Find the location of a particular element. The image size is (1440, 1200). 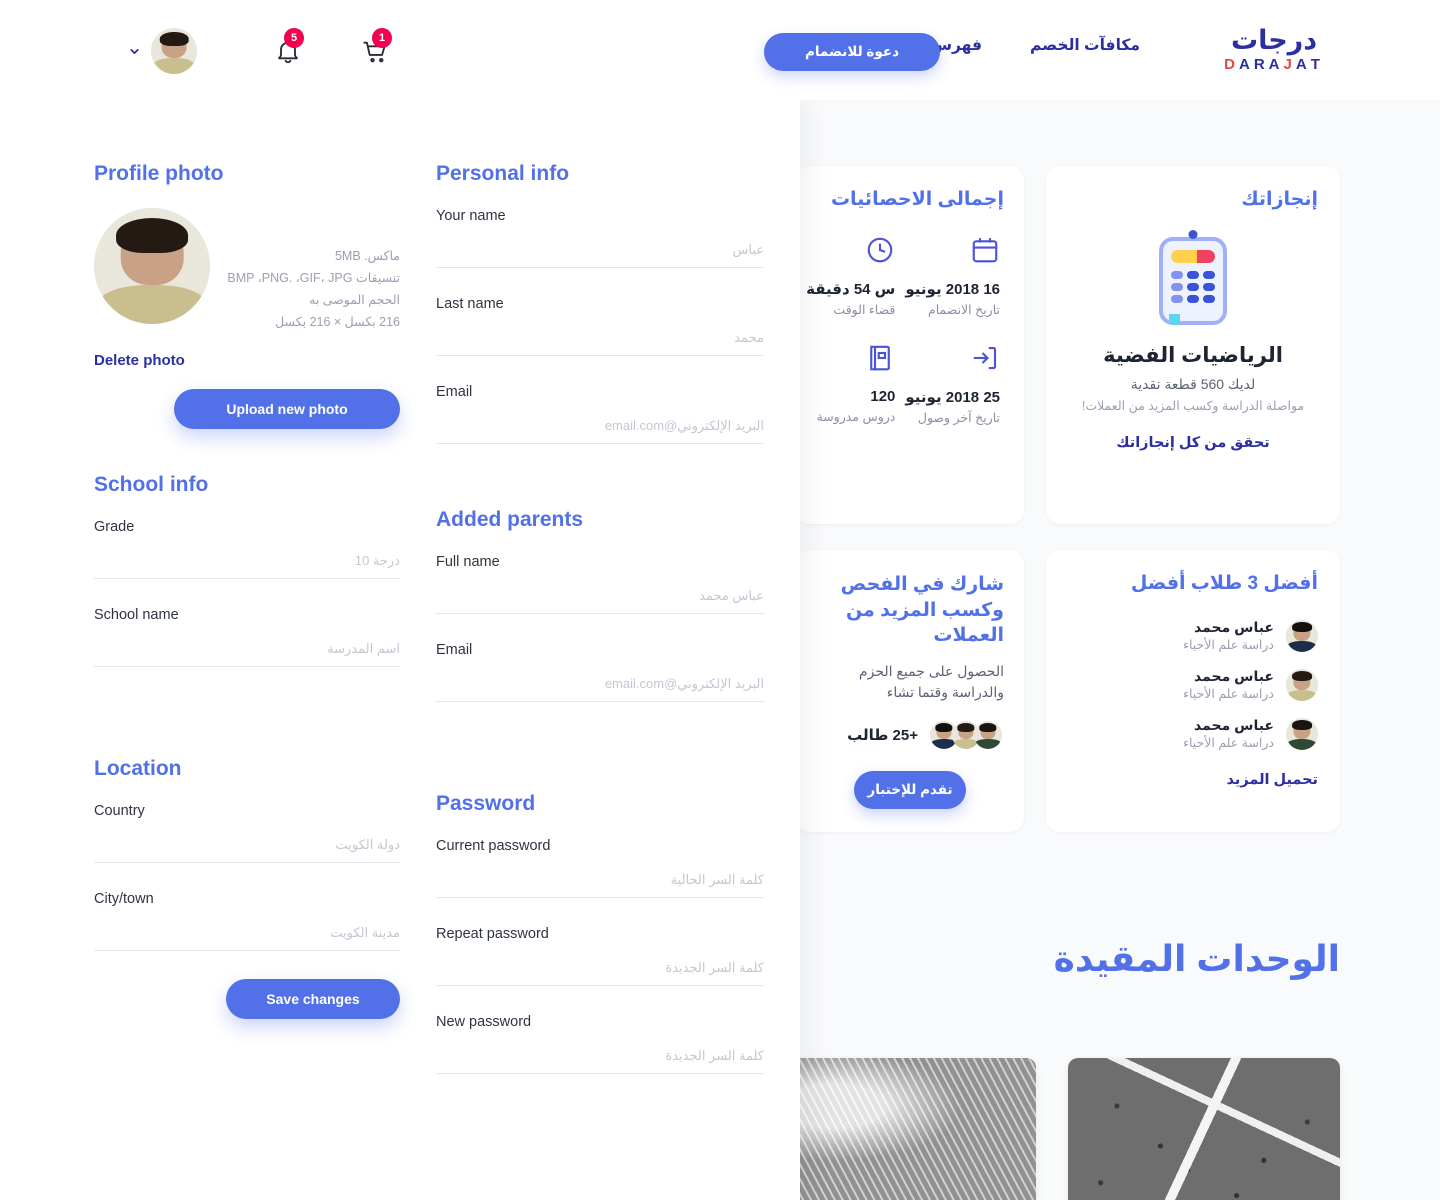

field-label: Country is located at coordinates (119, 810).